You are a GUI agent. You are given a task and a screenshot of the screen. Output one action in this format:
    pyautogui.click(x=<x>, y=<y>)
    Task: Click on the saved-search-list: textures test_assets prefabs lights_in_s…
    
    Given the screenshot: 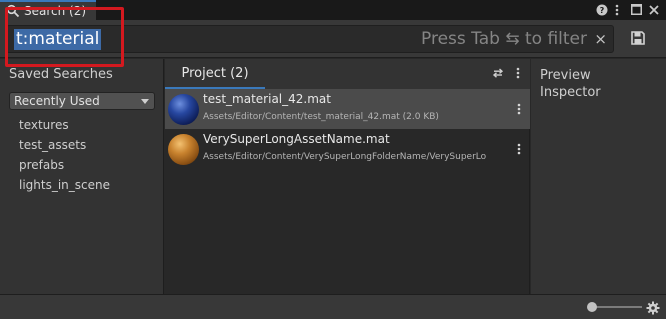 What is the action you would take?
    pyautogui.click(x=64, y=155)
    